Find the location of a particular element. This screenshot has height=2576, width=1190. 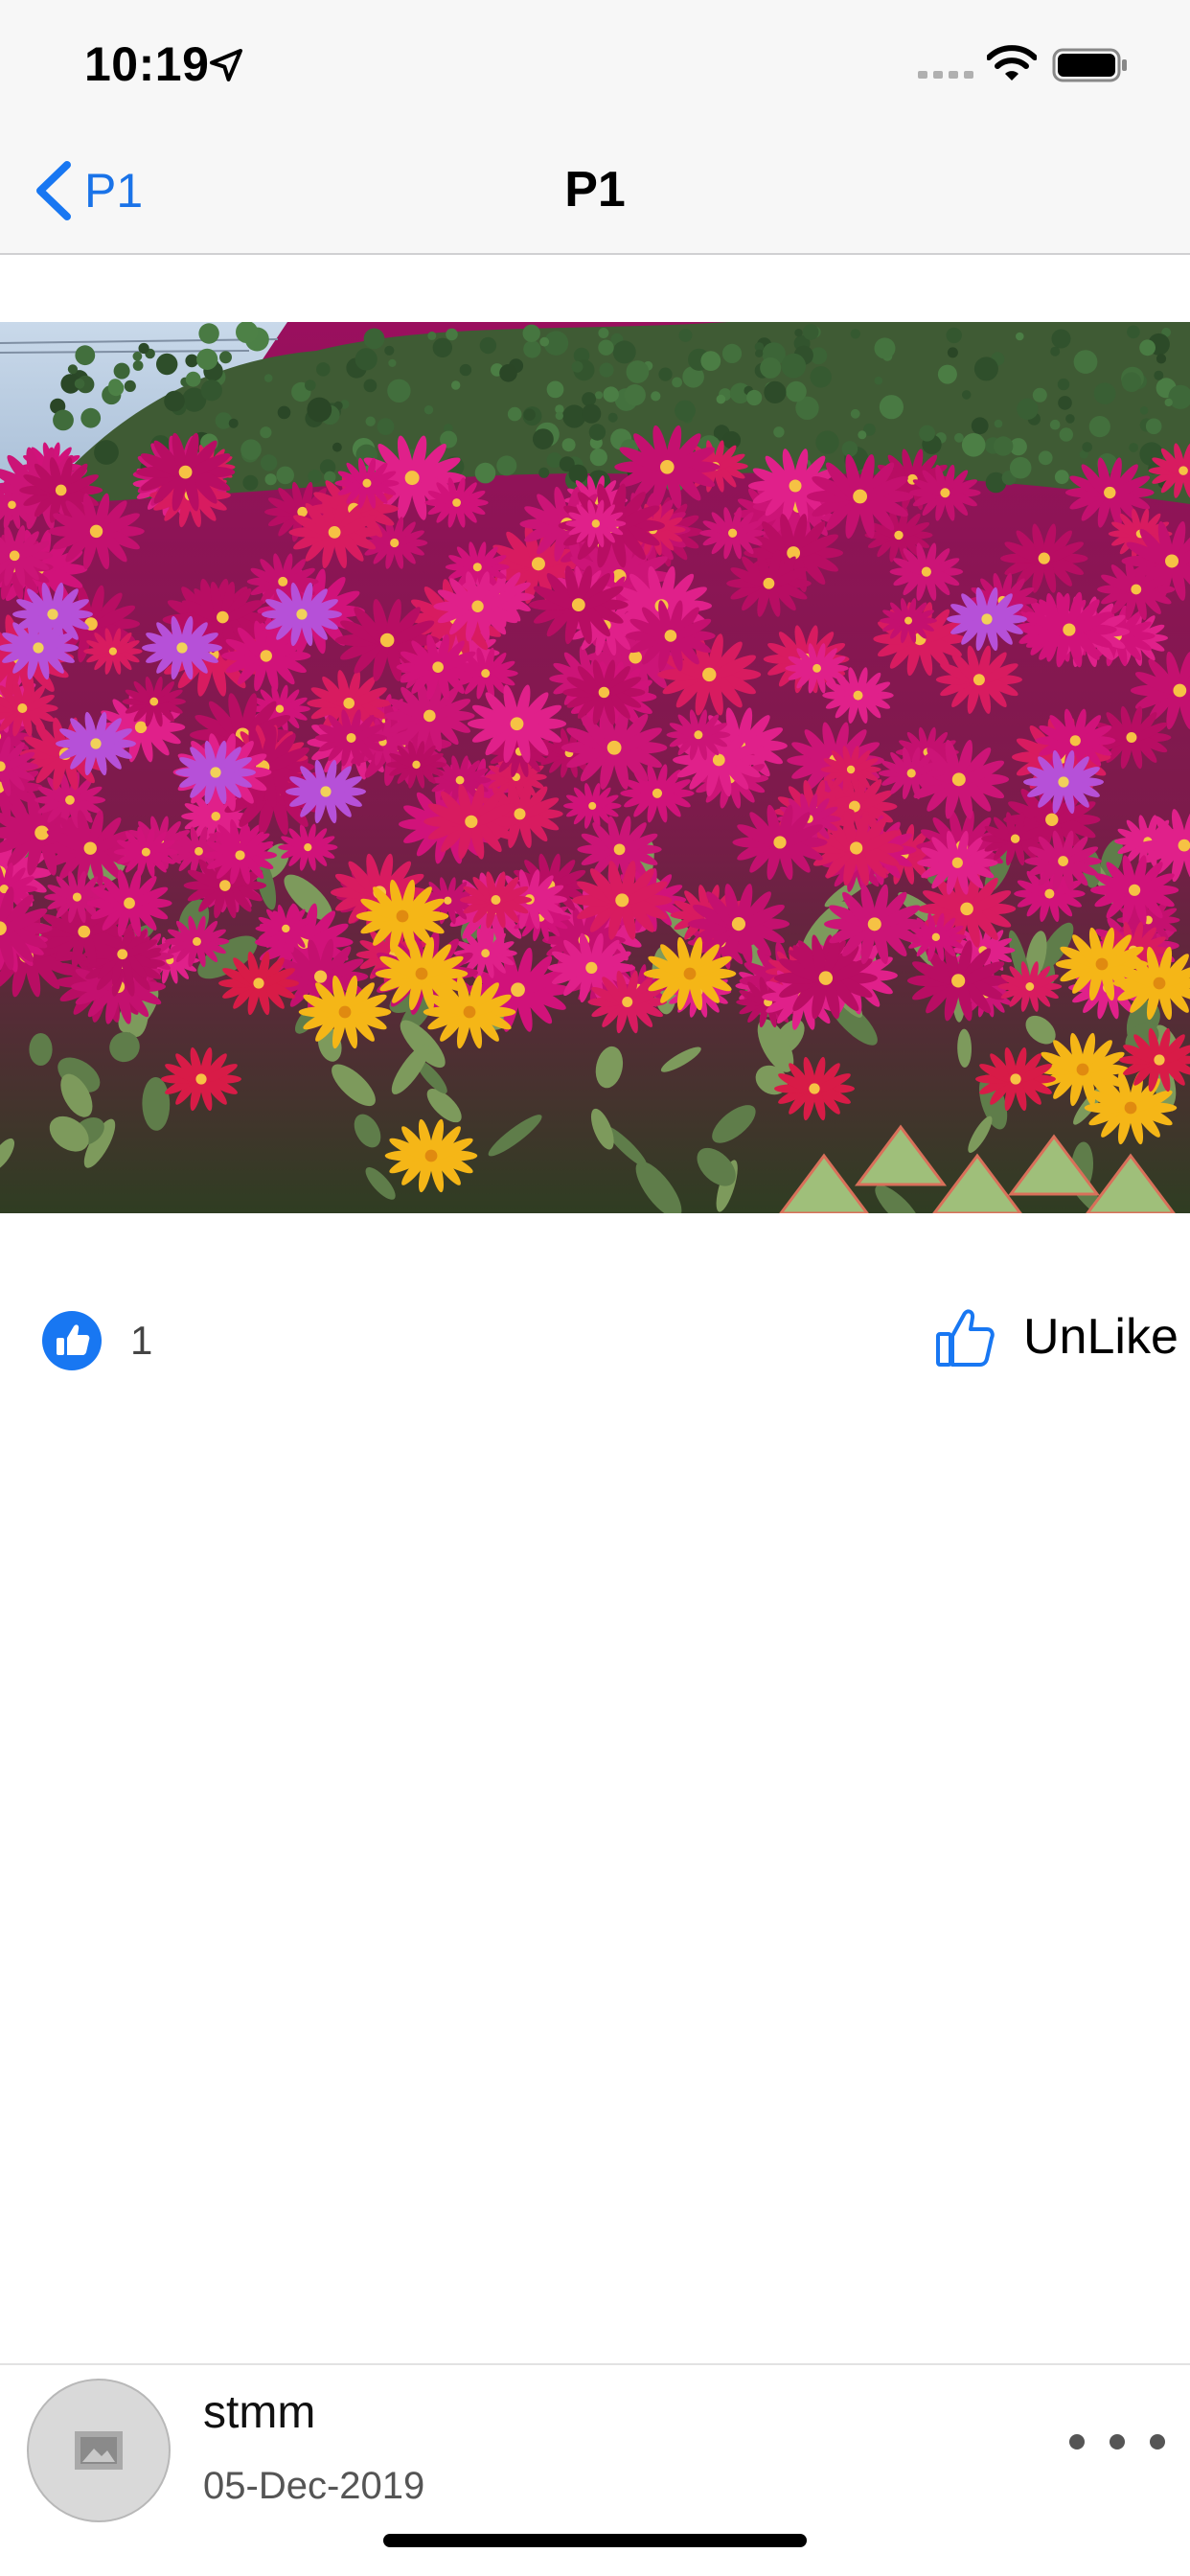

page-title: P1 is located at coordinates (595, 190).